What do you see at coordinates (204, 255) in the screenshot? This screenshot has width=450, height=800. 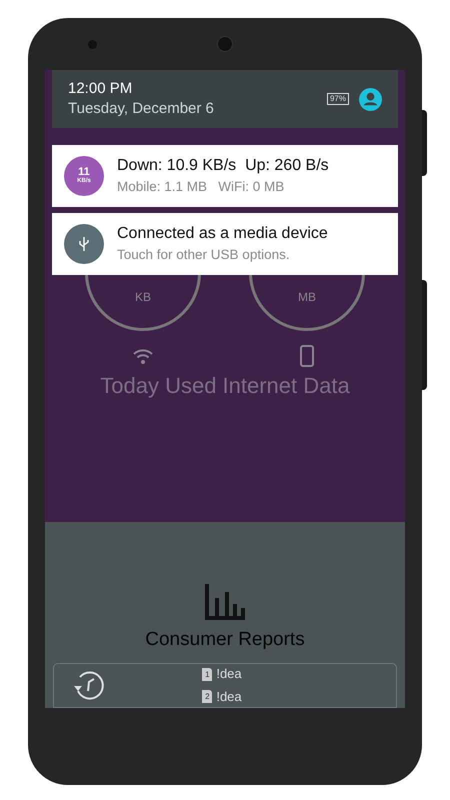 I see `notification-subtitle: Touch for other USB options.` at bounding box center [204, 255].